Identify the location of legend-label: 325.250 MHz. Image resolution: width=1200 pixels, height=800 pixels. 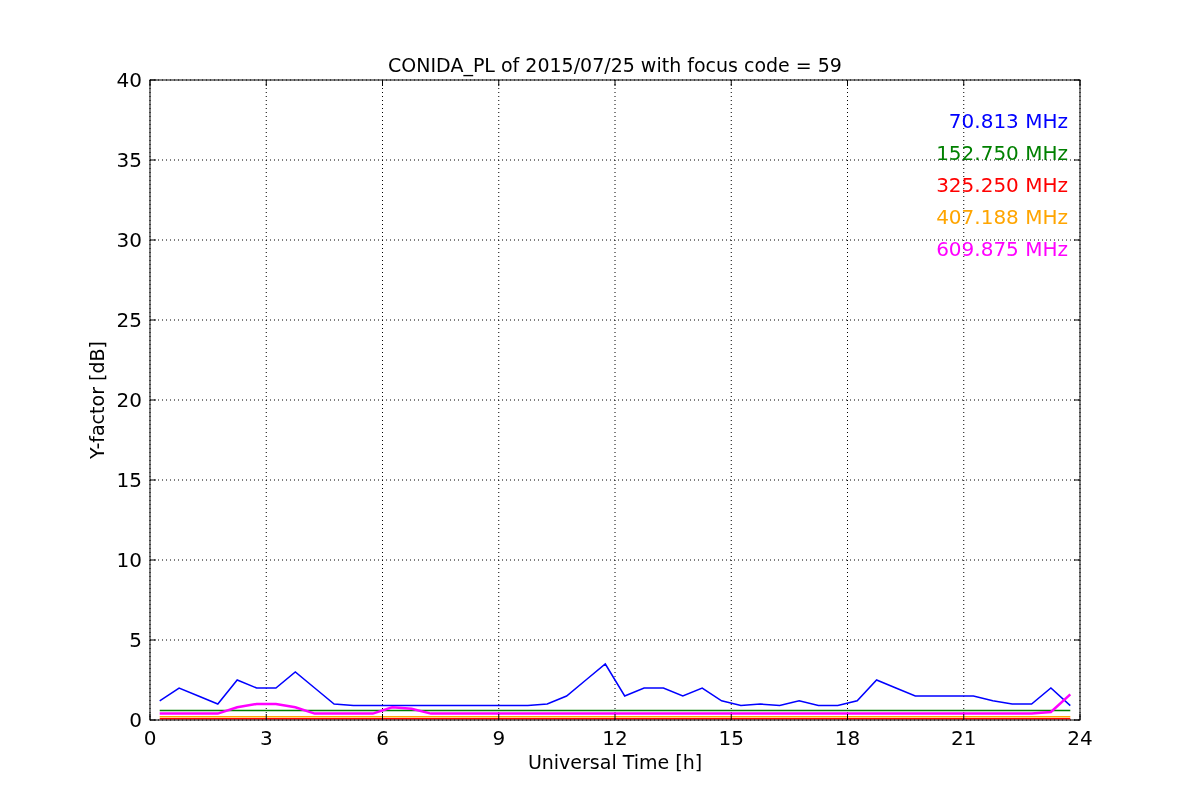
(1002, 185).